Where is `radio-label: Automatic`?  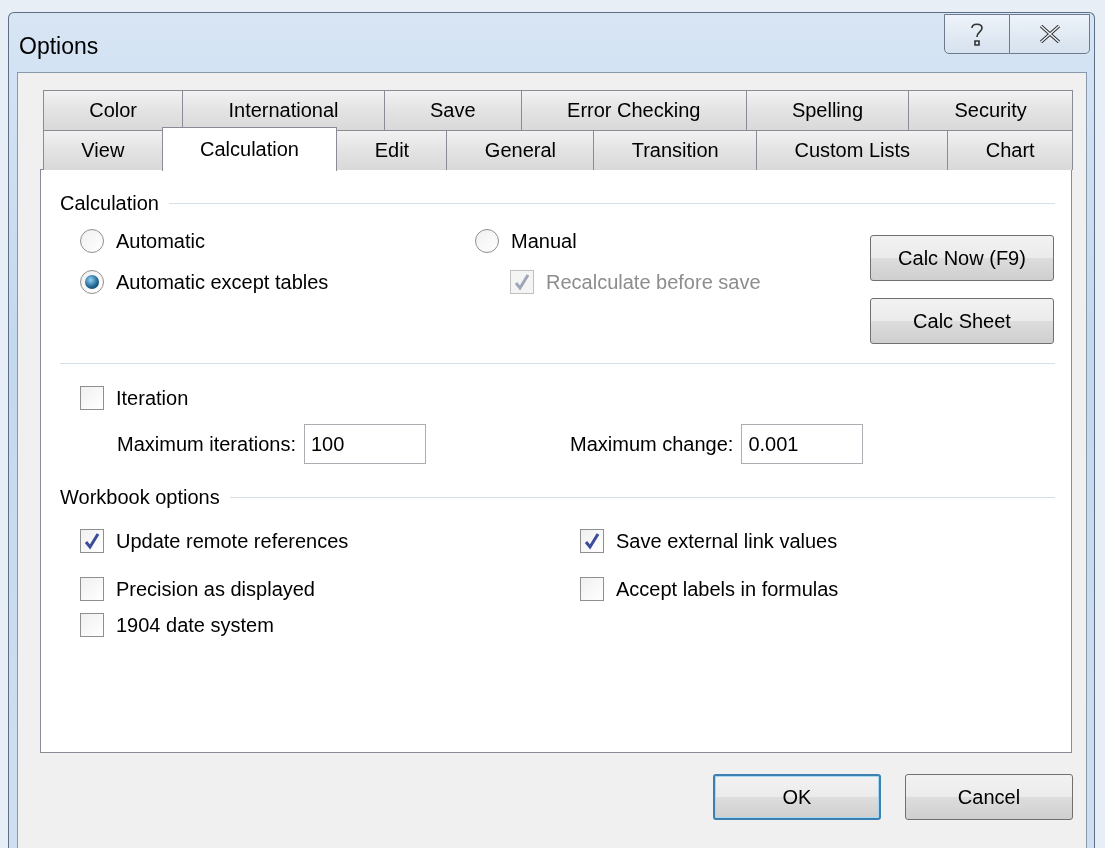
radio-label: Automatic is located at coordinates (160, 241).